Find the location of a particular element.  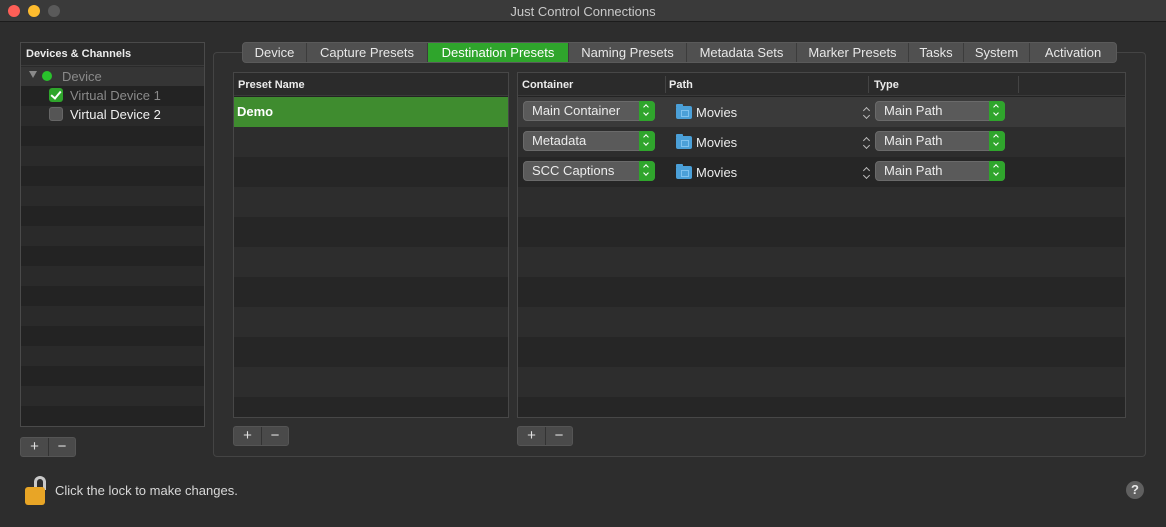

presets-add-remove: + − is located at coordinates (261, 436).